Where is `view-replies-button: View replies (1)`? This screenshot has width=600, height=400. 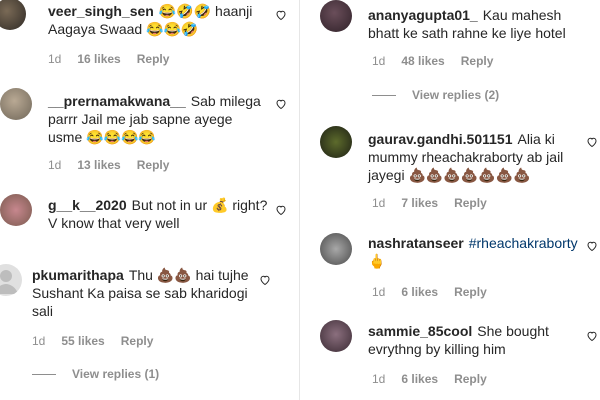 view-replies-button: View replies (1) is located at coordinates (95, 374).